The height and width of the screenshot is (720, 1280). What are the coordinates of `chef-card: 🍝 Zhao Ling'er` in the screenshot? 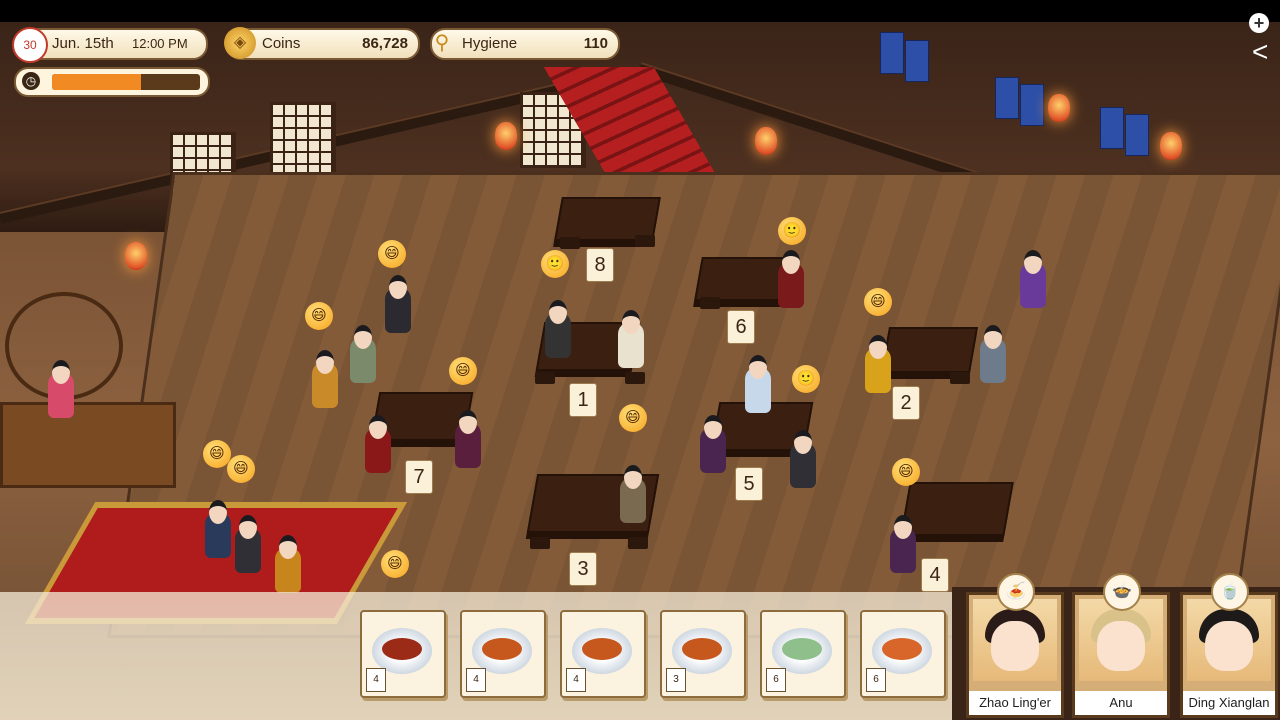 It's located at (1015, 645).